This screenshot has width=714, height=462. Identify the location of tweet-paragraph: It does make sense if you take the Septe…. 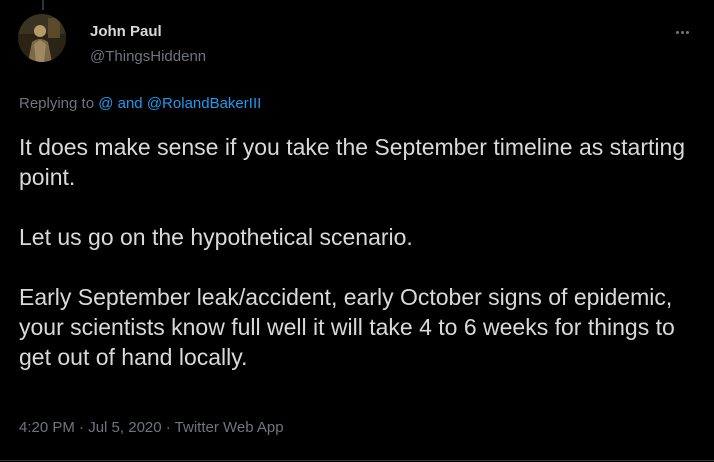
(352, 162).